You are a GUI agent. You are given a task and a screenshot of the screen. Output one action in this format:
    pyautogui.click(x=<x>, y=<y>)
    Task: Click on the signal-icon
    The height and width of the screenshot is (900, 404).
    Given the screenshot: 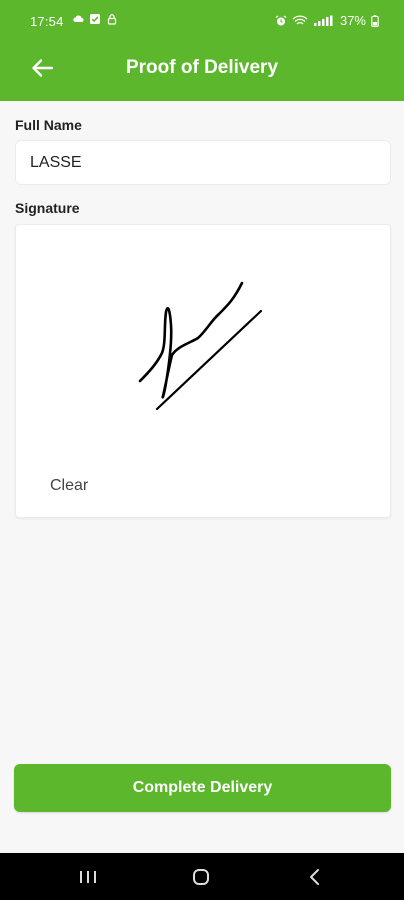 What is the action you would take?
    pyautogui.click(x=323, y=20)
    